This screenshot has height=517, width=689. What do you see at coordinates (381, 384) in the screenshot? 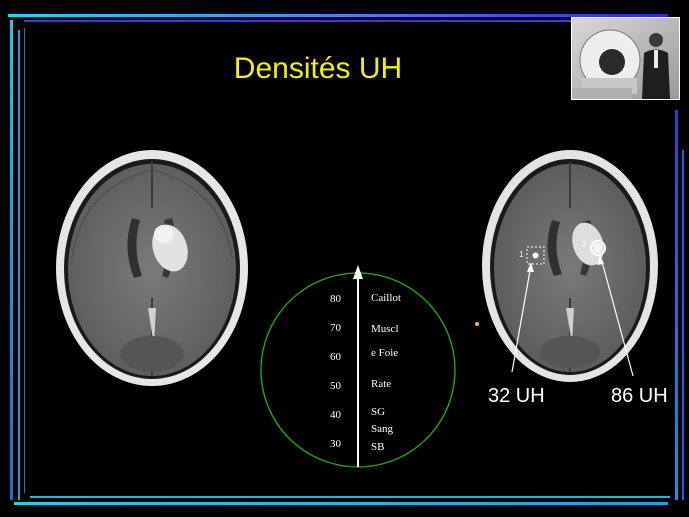
I see `tissue-rate: Rate` at bounding box center [381, 384].